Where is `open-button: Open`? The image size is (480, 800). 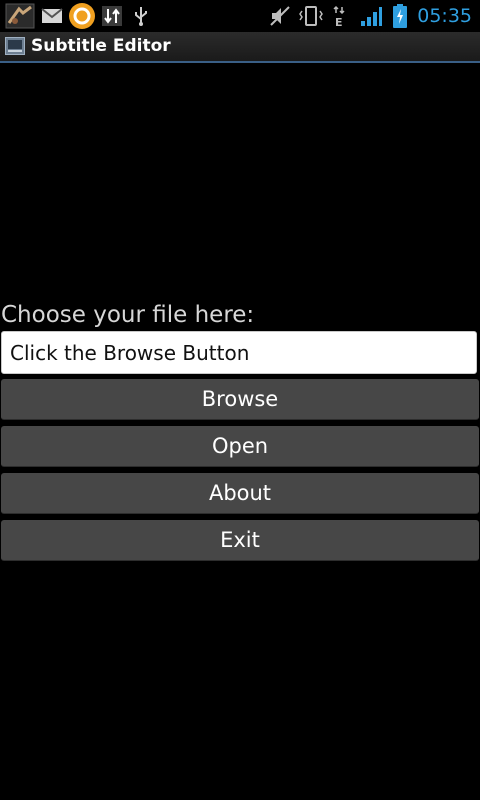
open-button: Open is located at coordinates (240, 446).